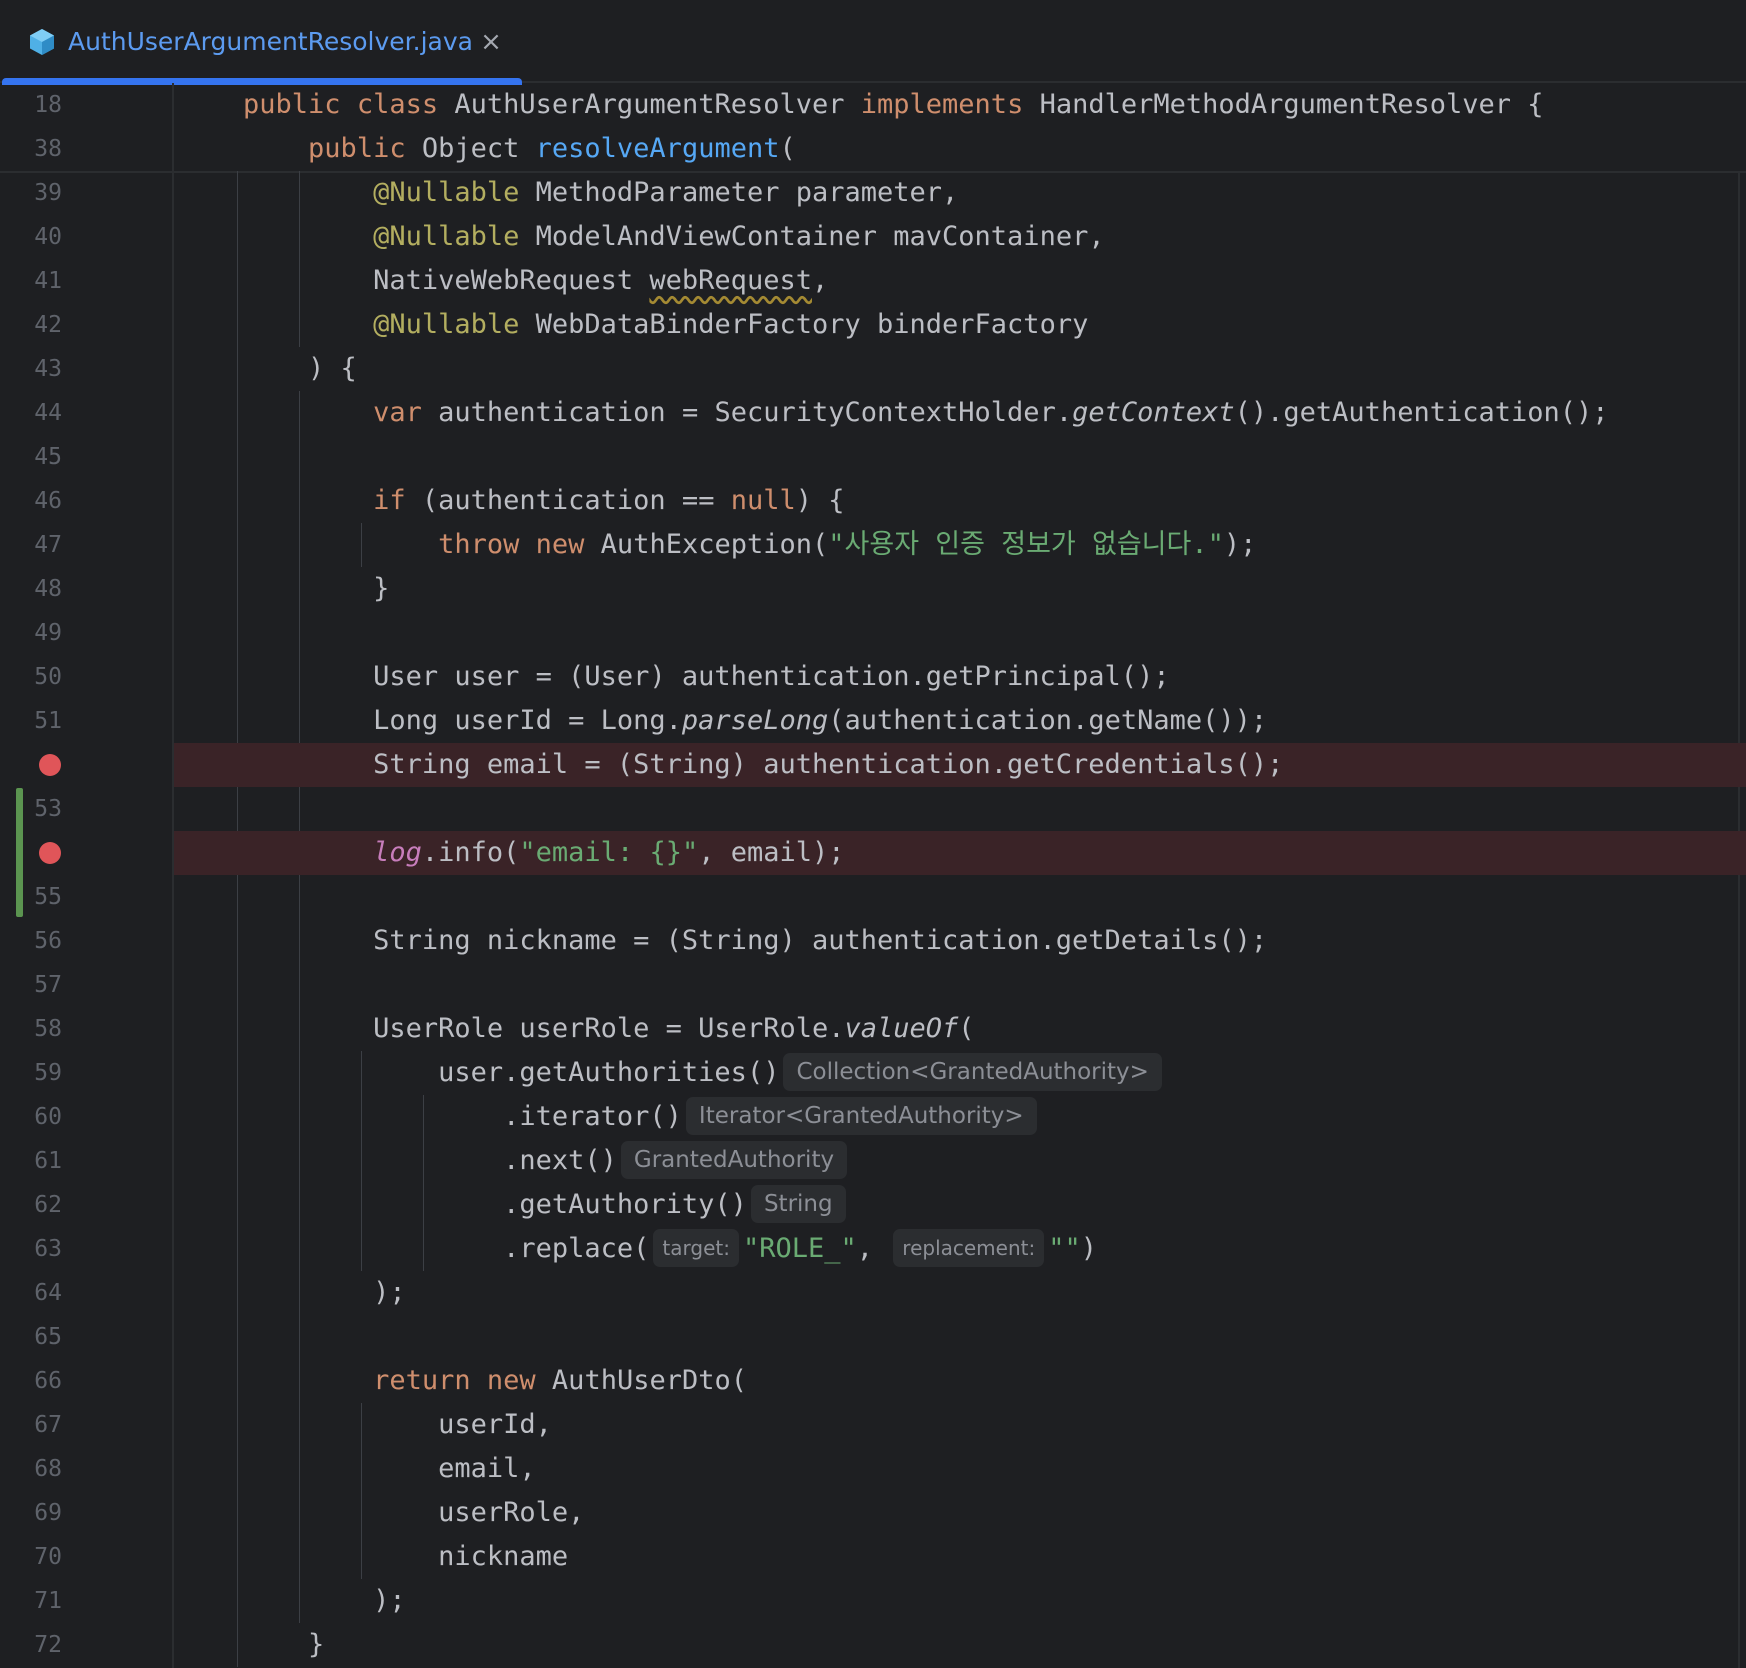  Describe the element at coordinates (357, 1469) in the screenshot. I see `code-text: email,` at that location.